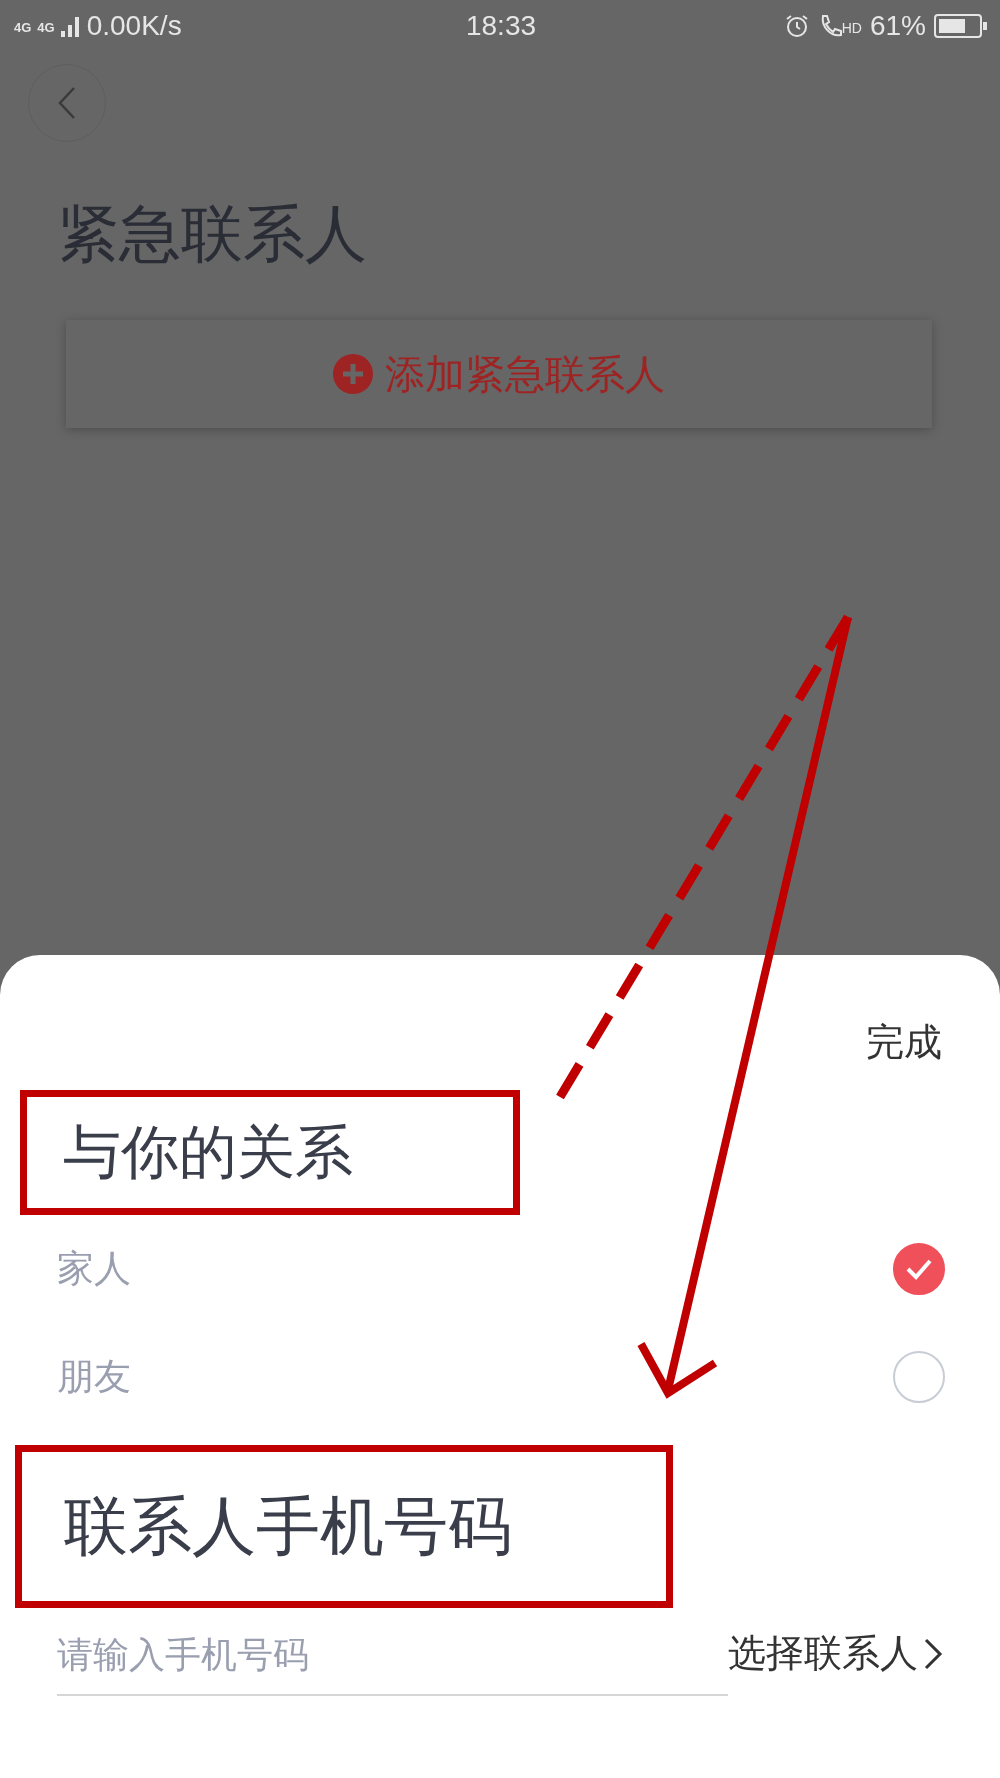 The image size is (1000, 1778). Describe the element at coordinates (353, 374) in the screenshot. I see `plus-circle-icon` at that location.